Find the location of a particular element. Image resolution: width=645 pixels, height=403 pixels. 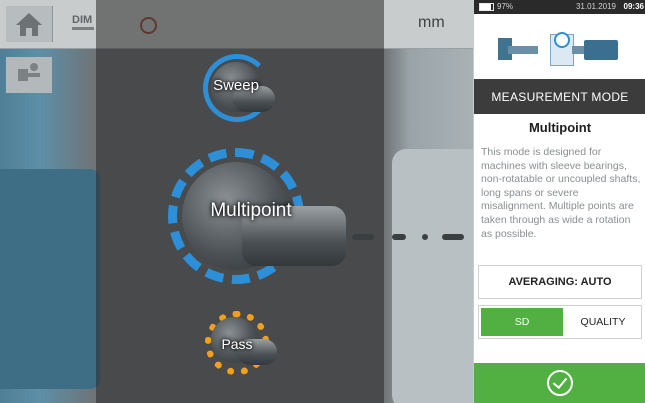

multipoint-mode-label: Multipoint is located at coordinates (251, 210).